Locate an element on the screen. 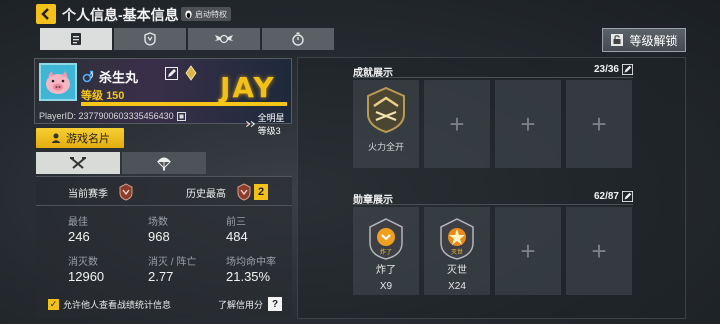 This screenshot has height=324, width=720. profile-tabs is located at coordinates (187, 39).